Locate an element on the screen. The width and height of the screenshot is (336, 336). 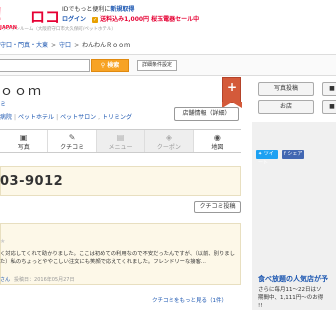
breadcrumb-item: 守口 is located at coordinates (65, 45).